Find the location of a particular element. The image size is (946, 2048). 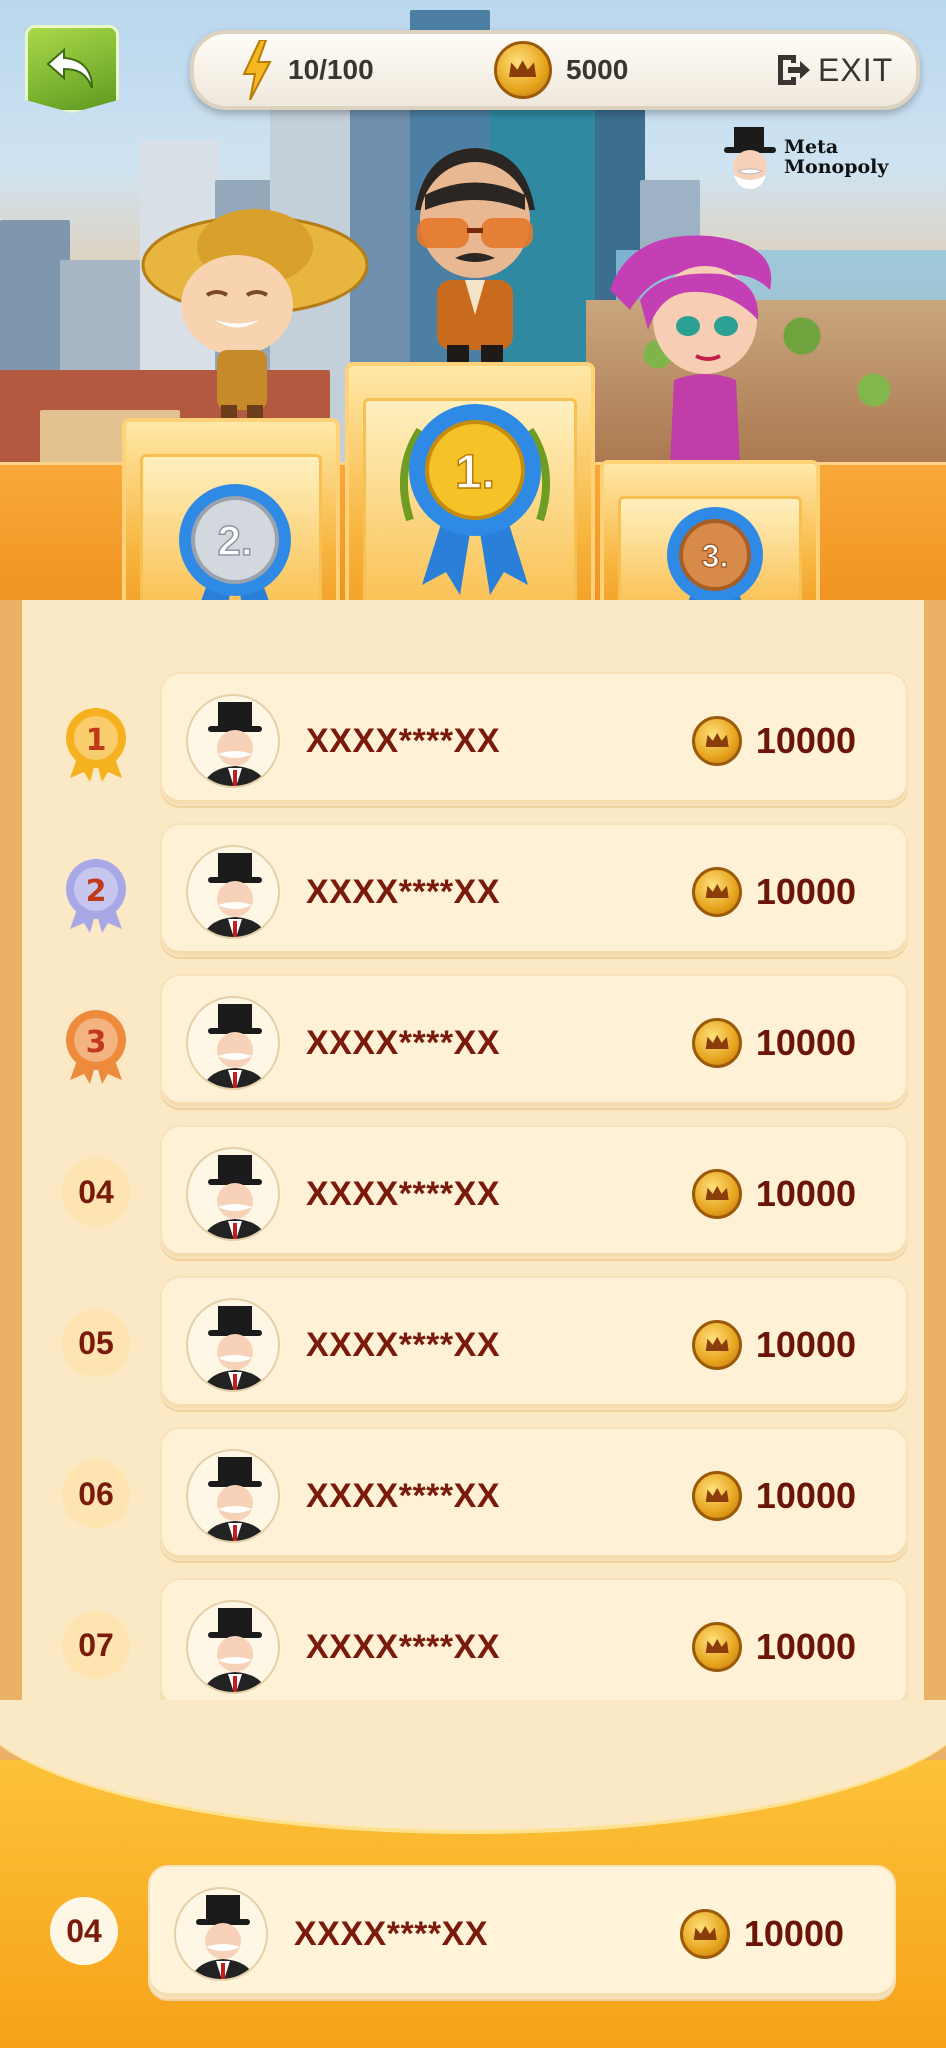

rank-medal-icon: 2 is located at coordinates (96, 895).